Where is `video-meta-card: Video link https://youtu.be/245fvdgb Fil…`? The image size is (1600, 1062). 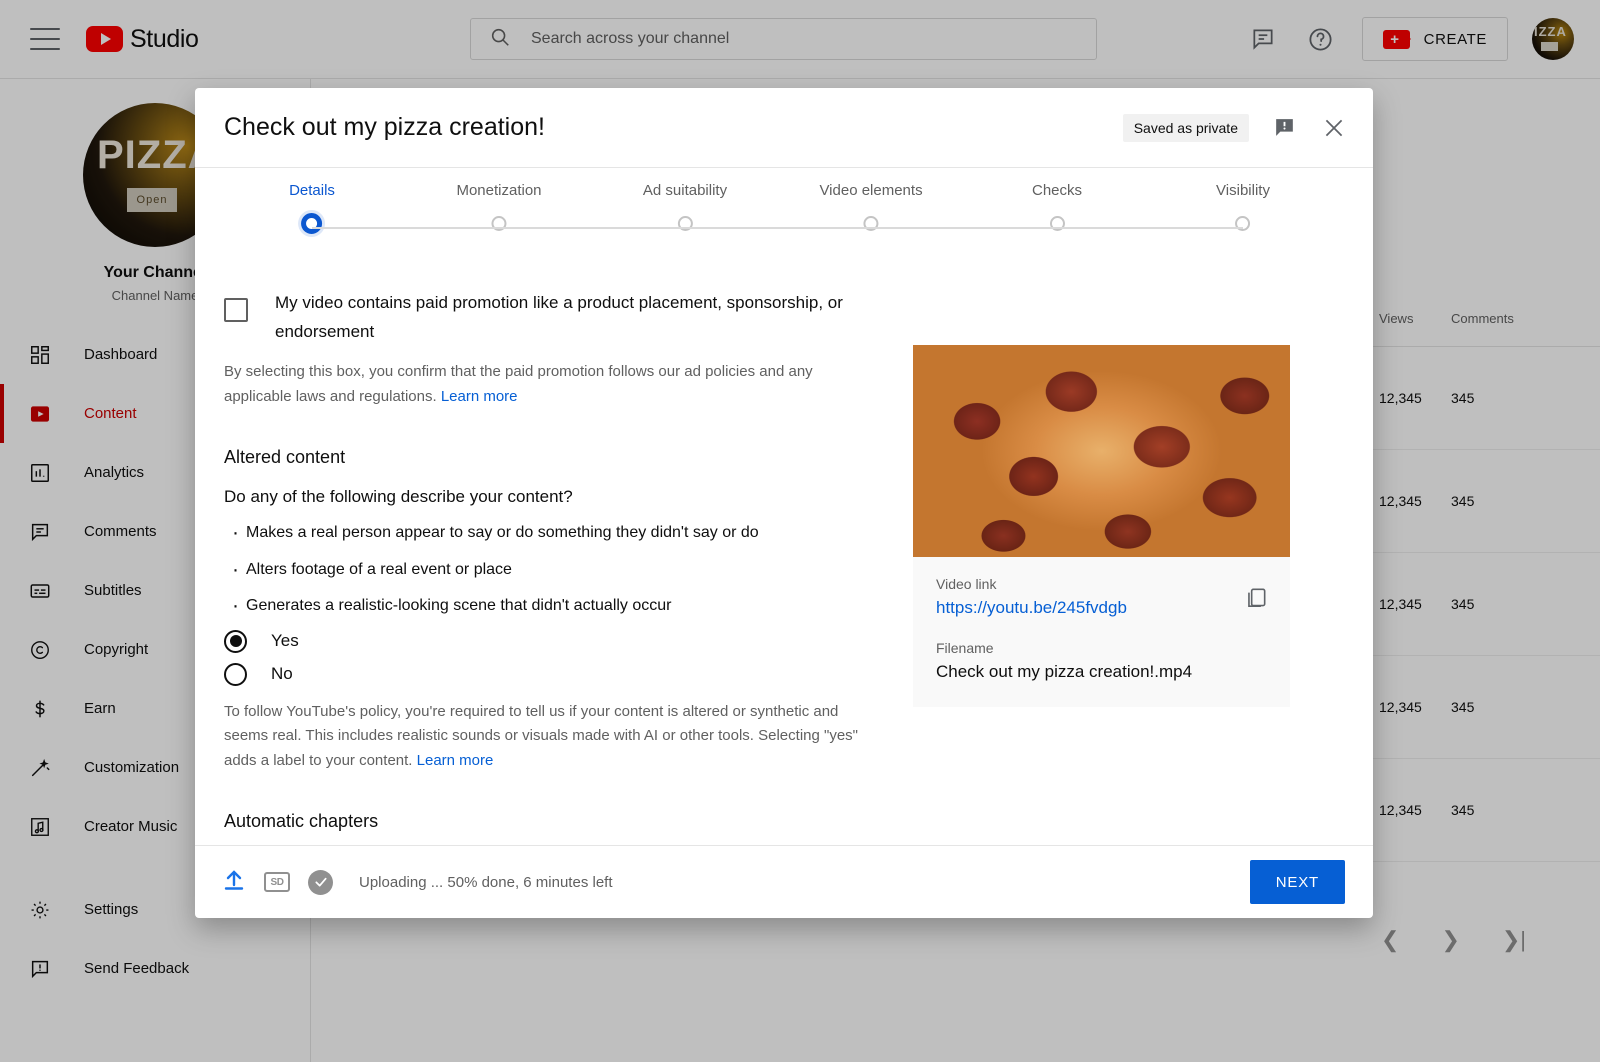
video-meta-card: Video link https://youtu.be/245fvdgb Fil… is located at coordinates (1101, 632).